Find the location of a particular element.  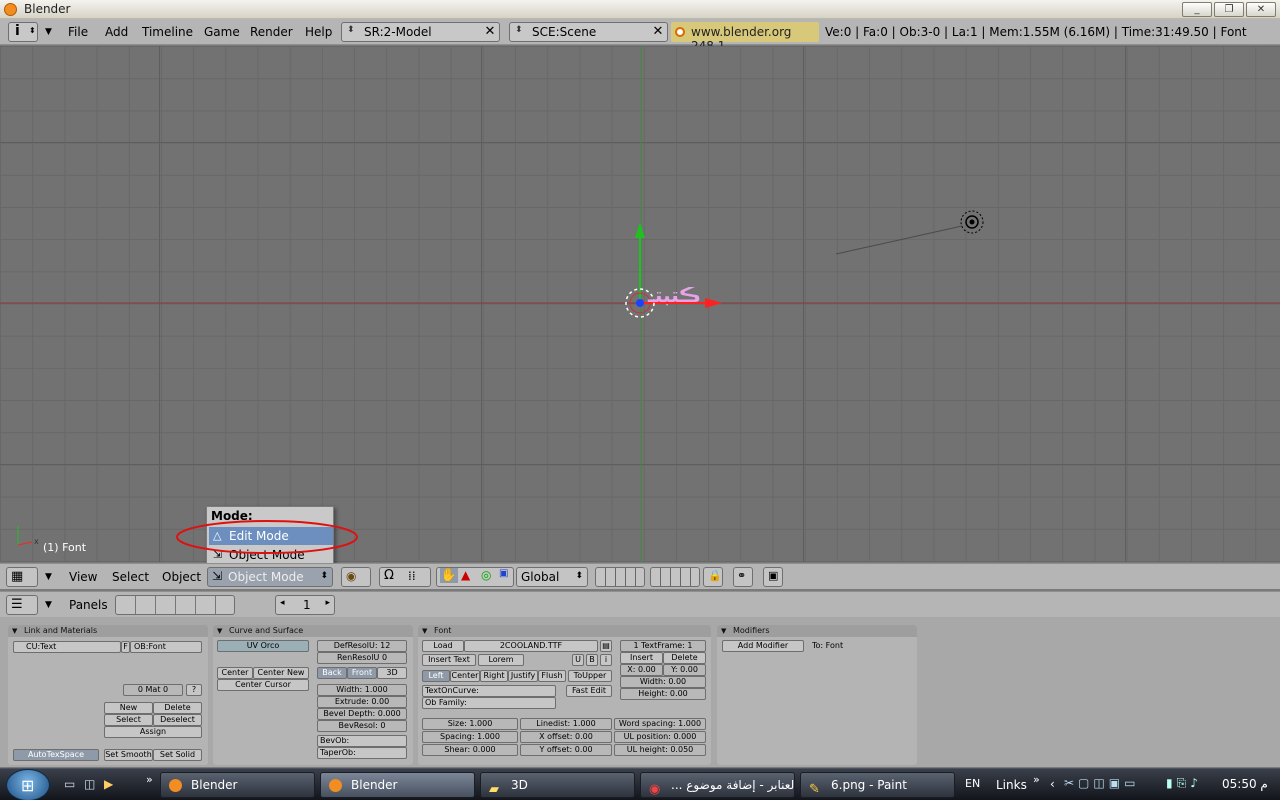

menu-view: View is located at coordinates (83, 577).